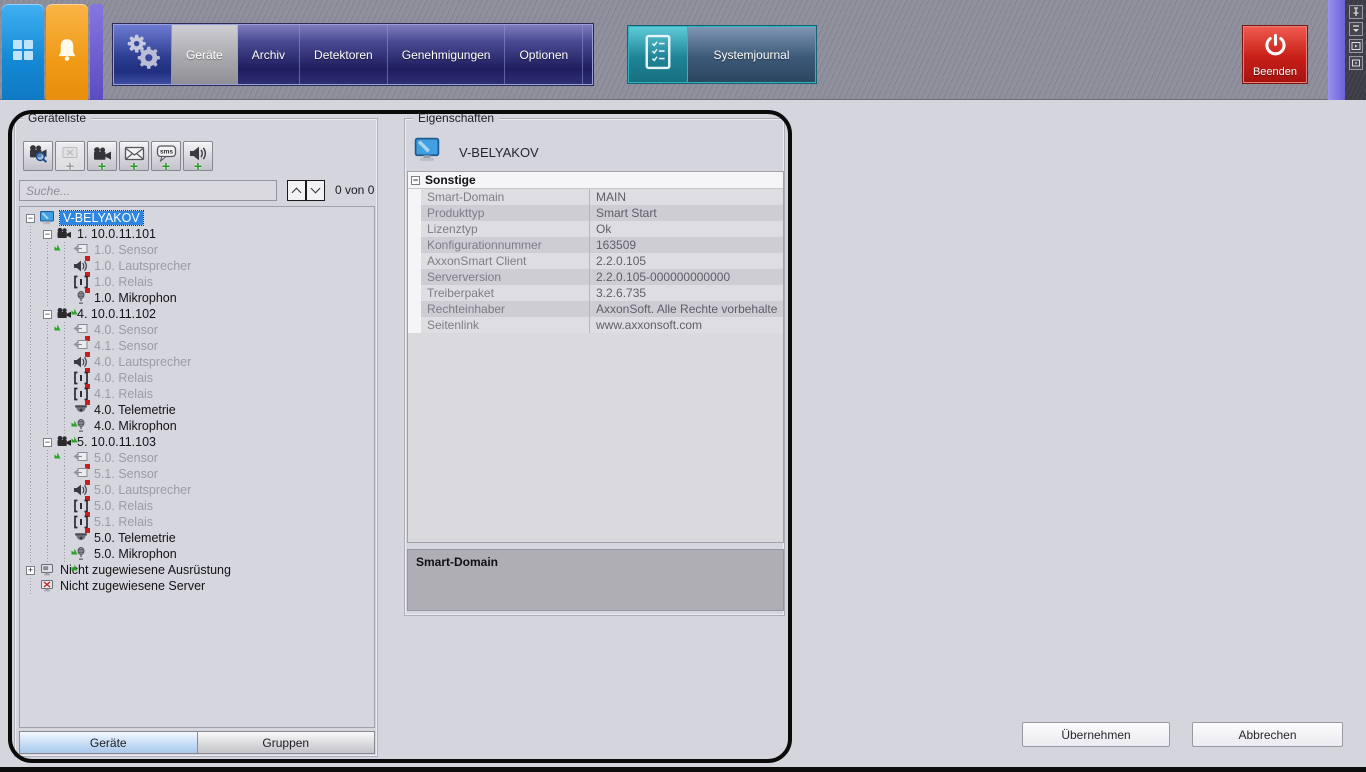 The width and height of the screenshot is (1366, 772). I want to click on tab-detektoren: Detektoren, so click(344, 54).